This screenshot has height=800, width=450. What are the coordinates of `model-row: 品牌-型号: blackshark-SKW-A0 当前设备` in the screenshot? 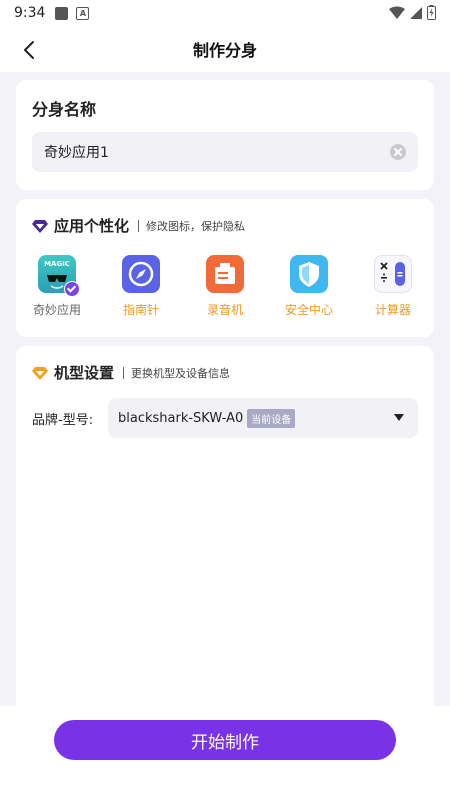 It's located at (225, 418).